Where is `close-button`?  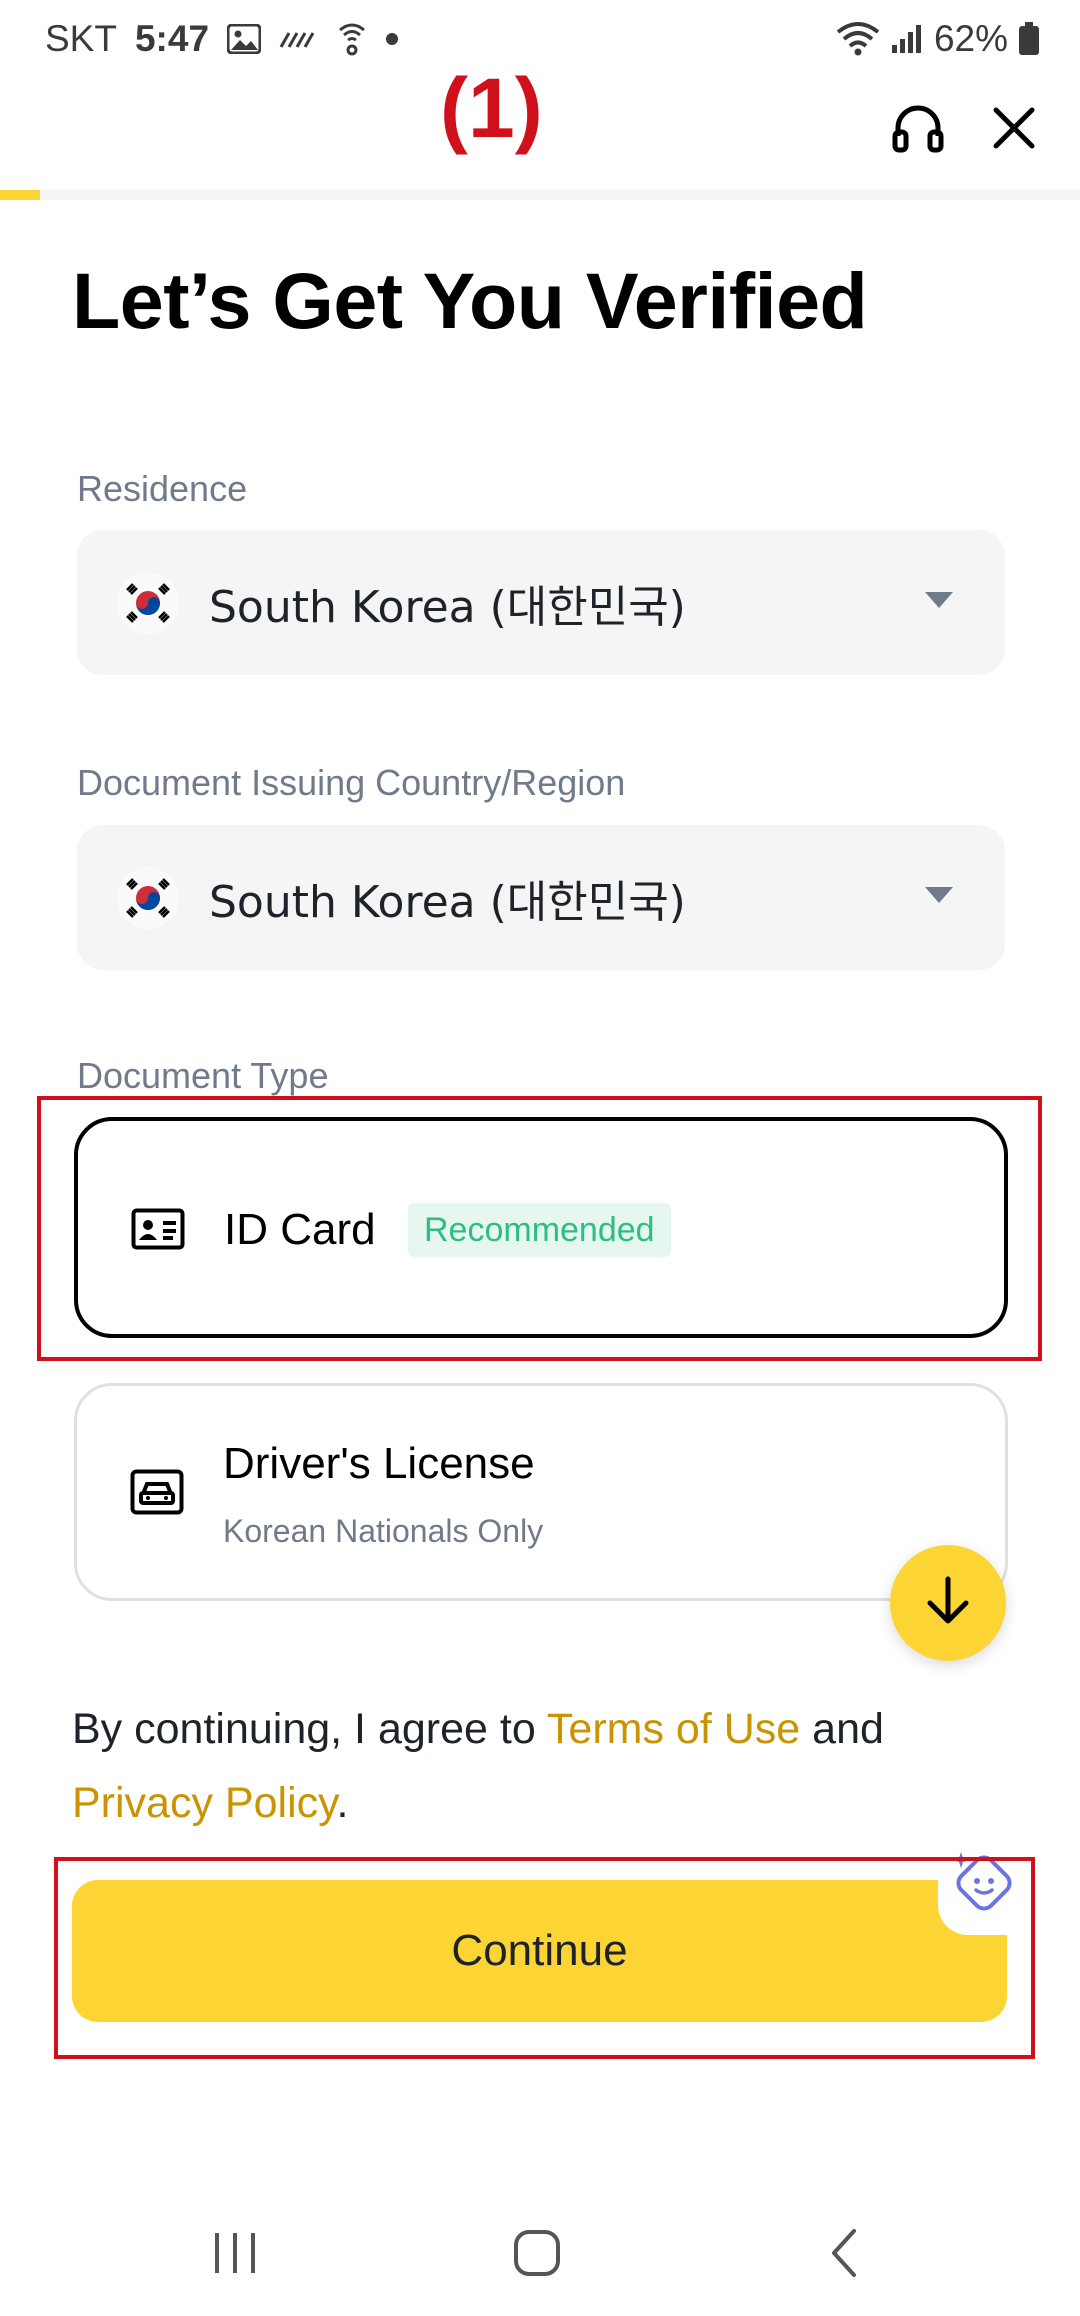 close-button is located at coordinates (1014, 130).